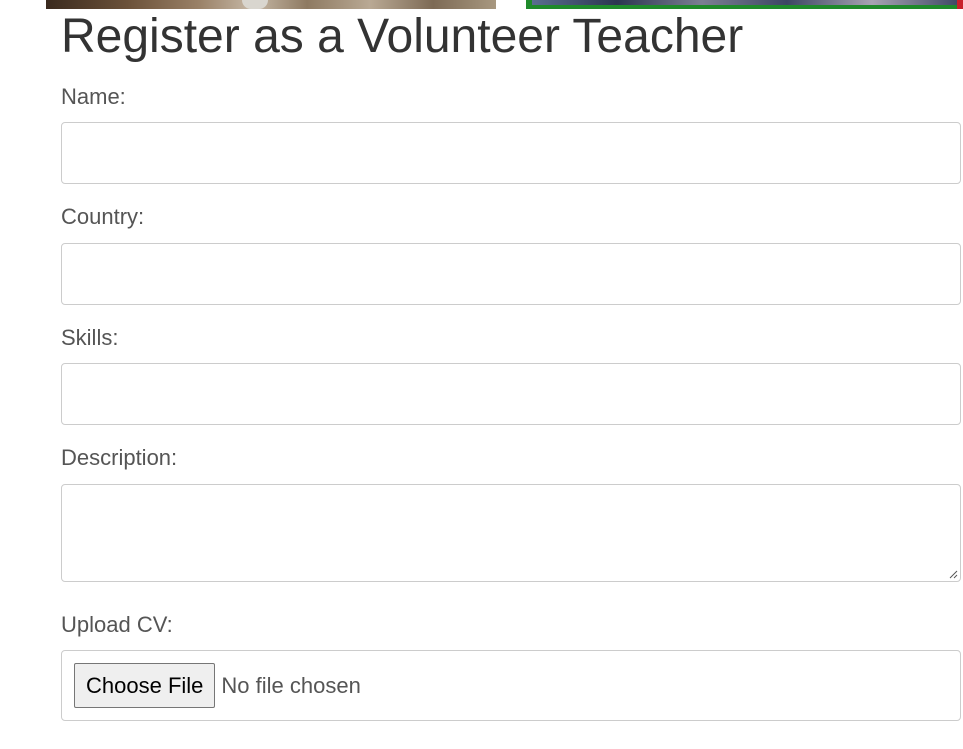 The image size is (963, 749). Describe the element at coordinates (511, 533) in the screenshot. I see `description-textarea` at that location.